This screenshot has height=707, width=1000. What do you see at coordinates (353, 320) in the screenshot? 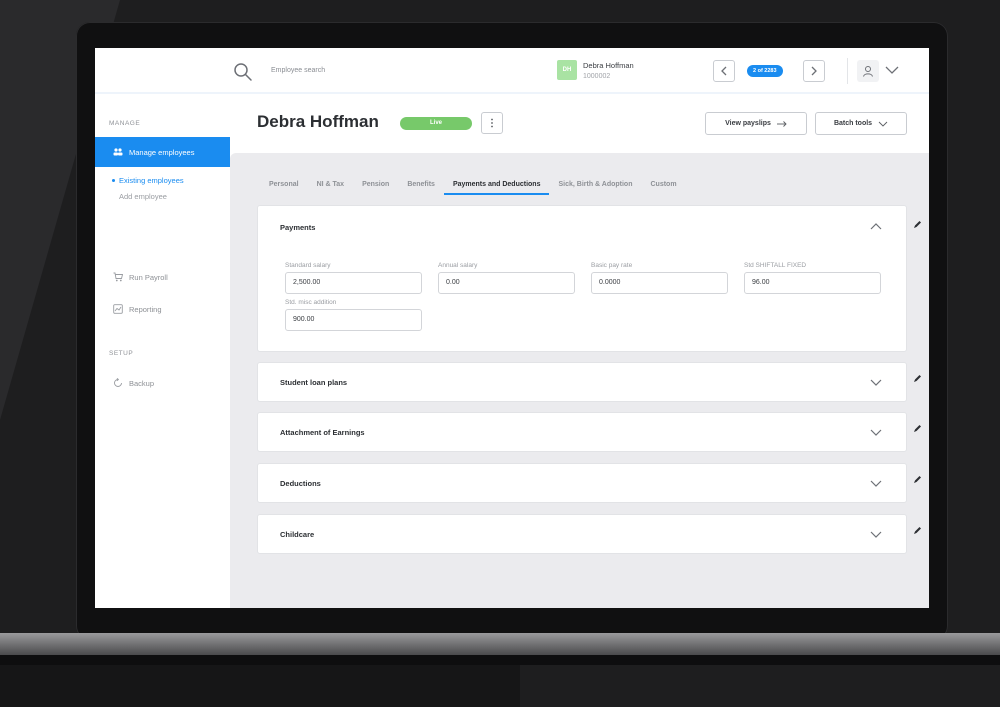
I see `std-misc-addition-input: 900.00` at bounding box center [353, 320].